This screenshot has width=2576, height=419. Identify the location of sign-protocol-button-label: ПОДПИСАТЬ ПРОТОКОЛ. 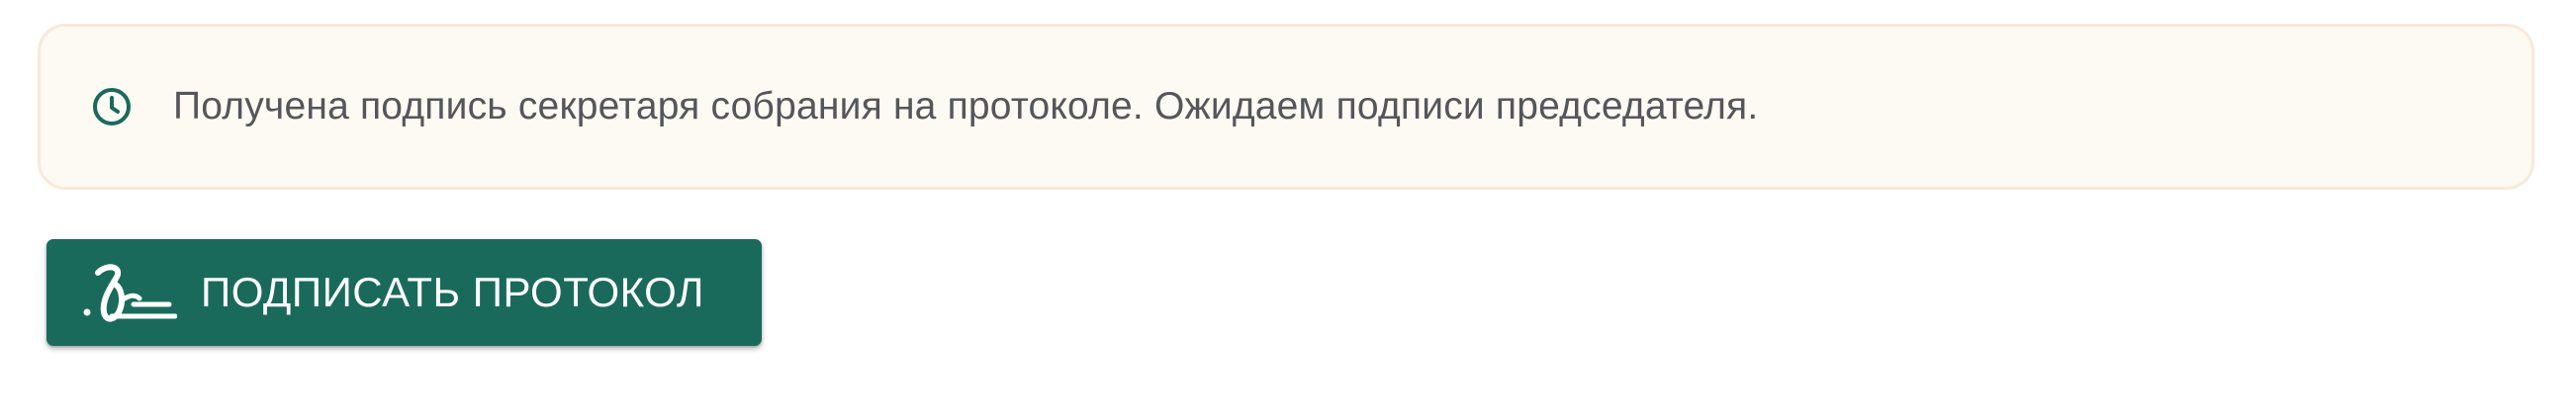
(452, 292).